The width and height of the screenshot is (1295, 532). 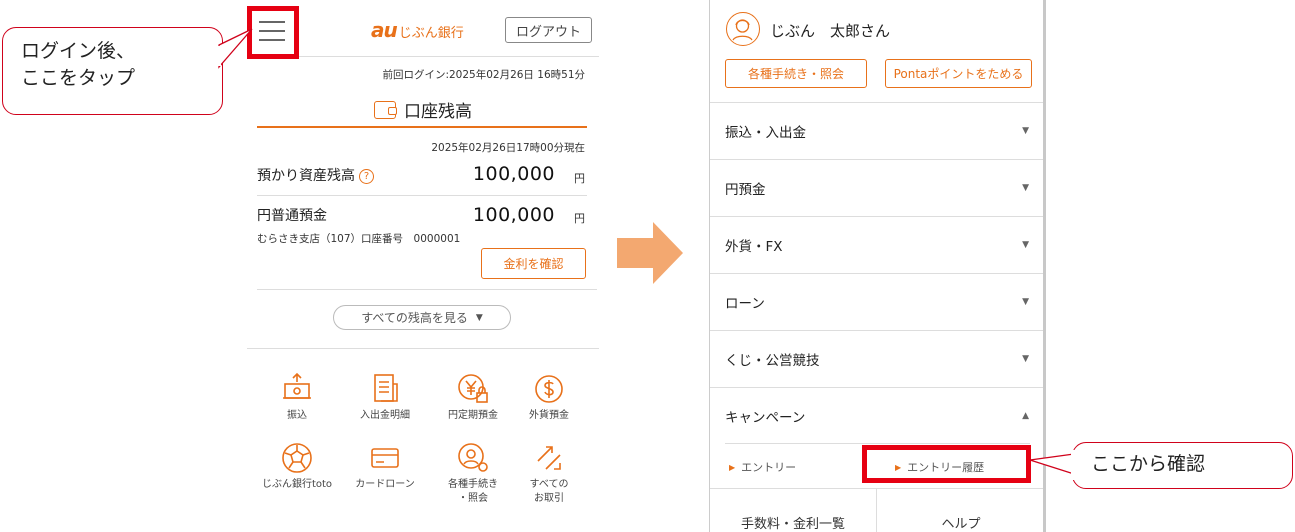 What do you see at coordinates (793, 510) in the screenshot?
I see `fees-rates-link: 手数料・金利一覧` at bounding box center [793, 510].